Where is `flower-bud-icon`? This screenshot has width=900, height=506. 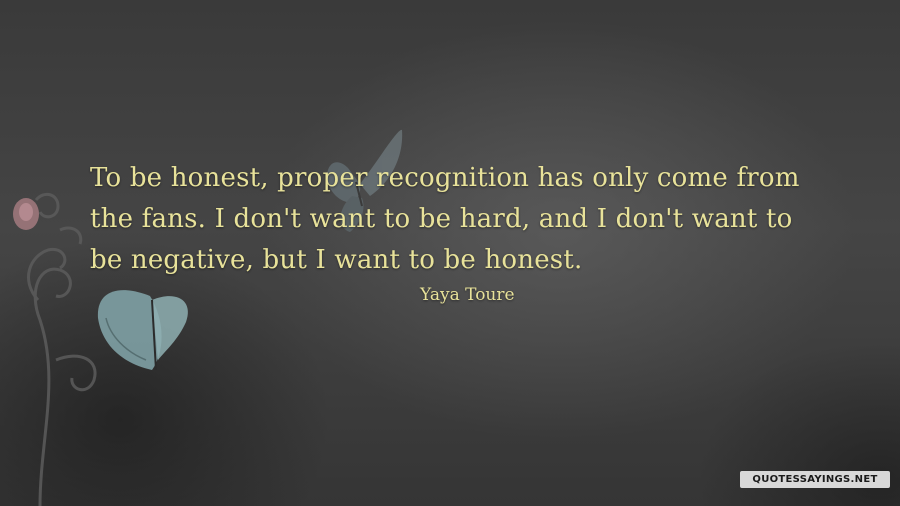
flower-bud-icon is located at coordinates (26, 214).